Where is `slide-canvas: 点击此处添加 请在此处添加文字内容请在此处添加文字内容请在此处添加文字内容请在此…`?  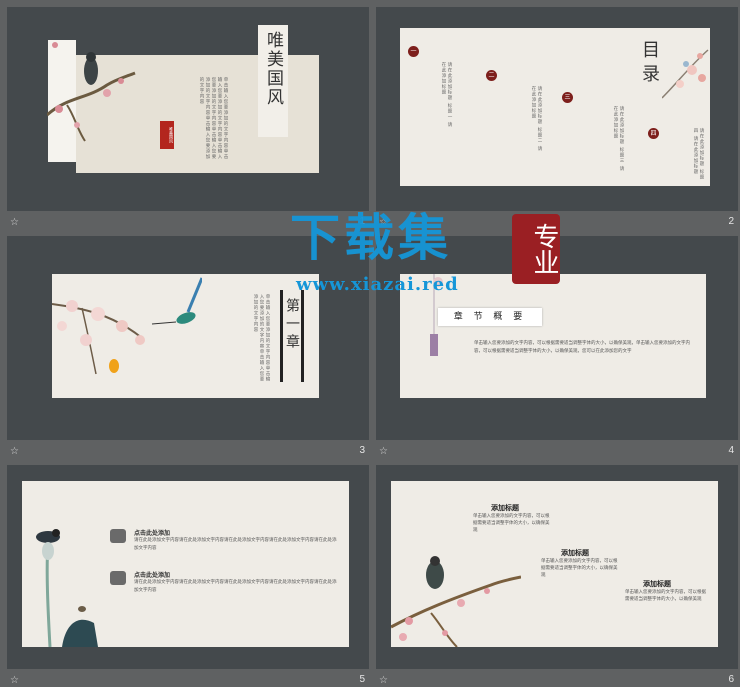 slide-canvas: 点击此处添加 请在此处添加文字内容请在此处添加文字内容请在此处添加文字内容请在此… is located at coordinates (185, 564).